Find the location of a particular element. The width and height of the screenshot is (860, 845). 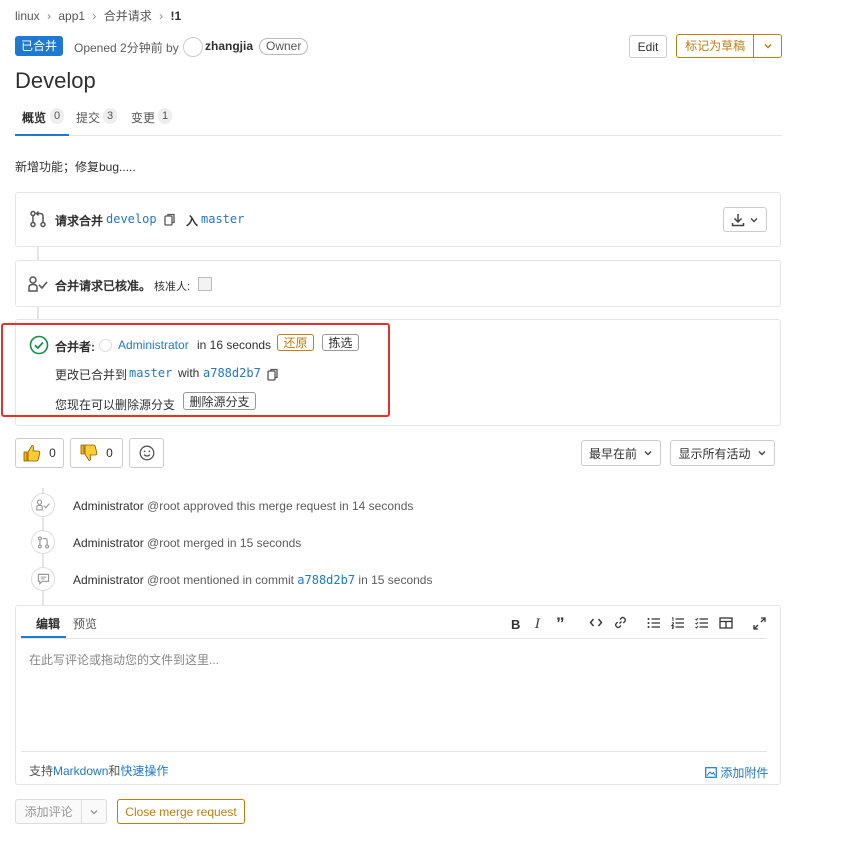

italic-icon: I is located at coordinates (537, 624).